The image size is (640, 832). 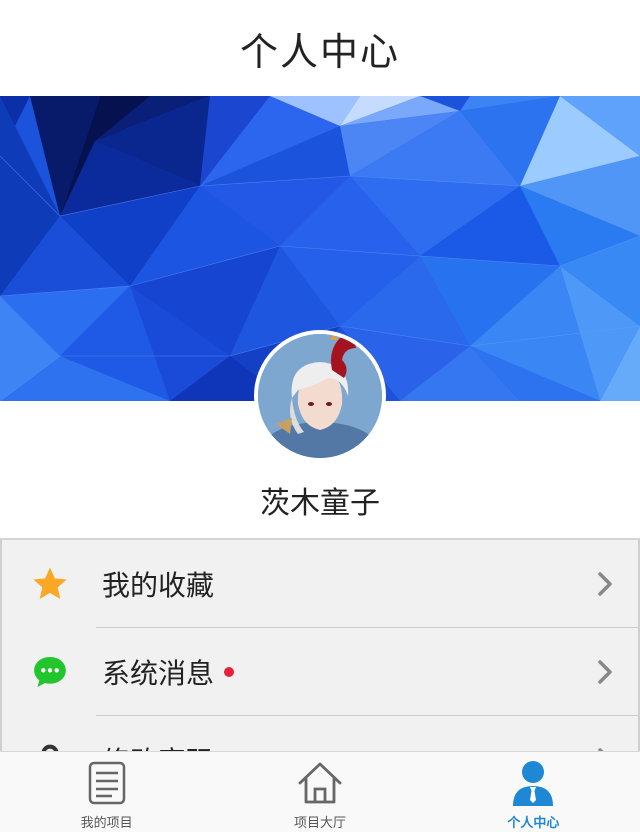 What do you see at coordinates (50, 584) in the screenshot?
I see `star-icon` at bounding box center [50, 584].